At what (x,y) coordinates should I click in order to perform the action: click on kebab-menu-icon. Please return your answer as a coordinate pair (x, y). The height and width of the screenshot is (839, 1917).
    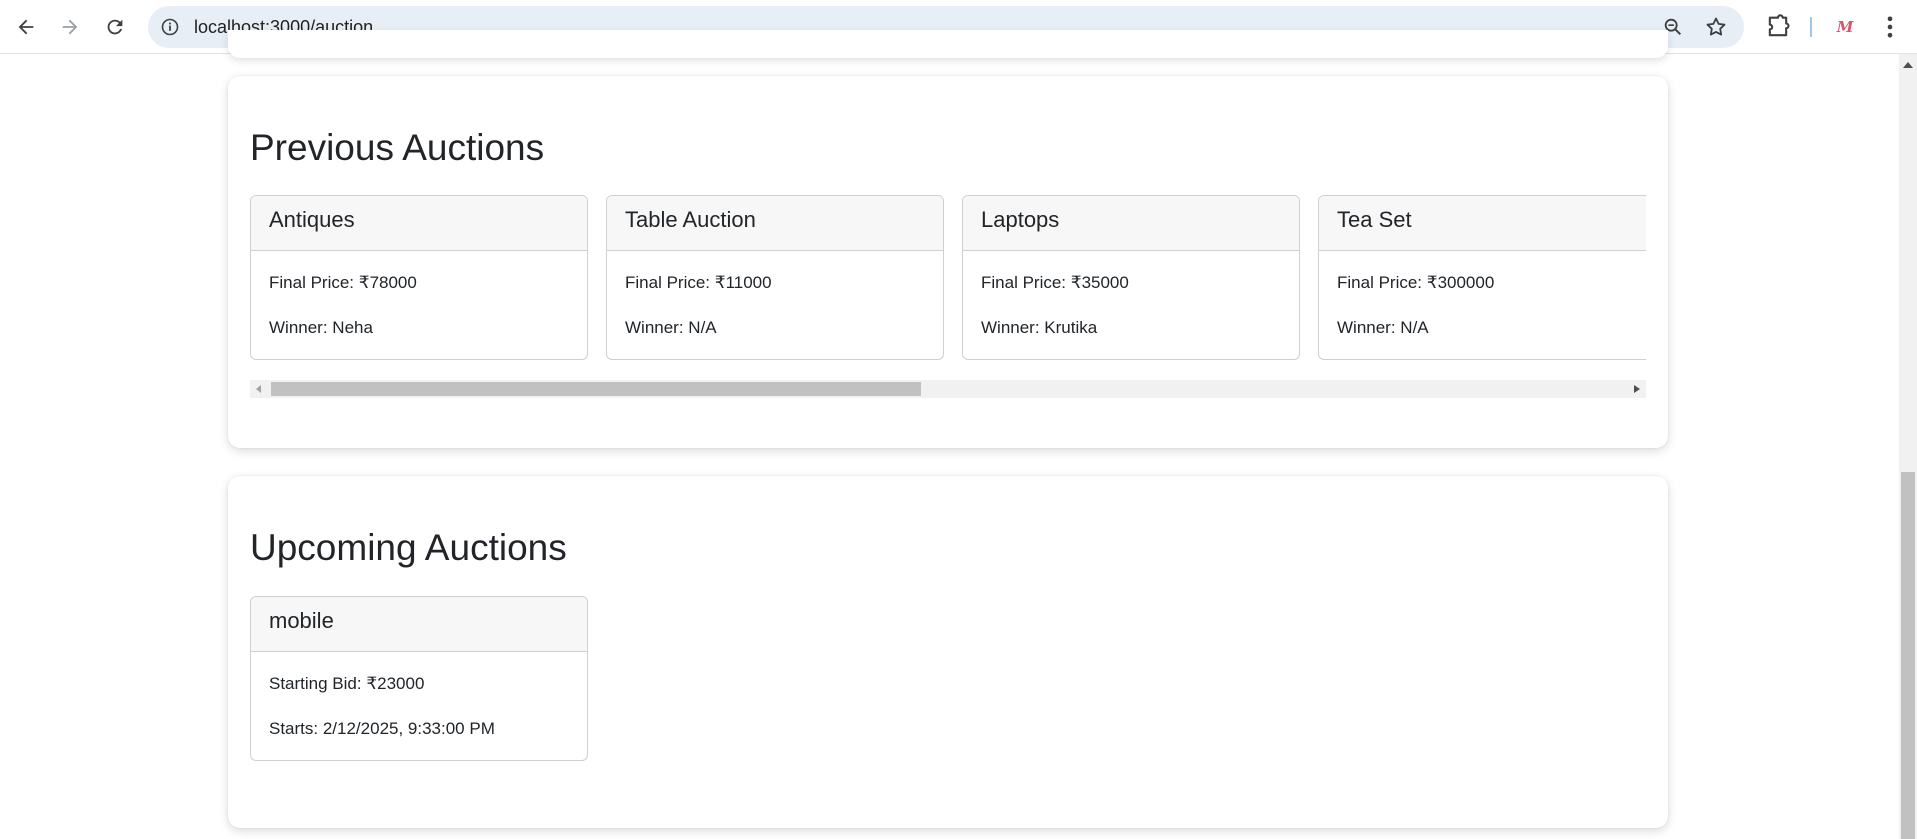
    Looking at the image, I should click on (1890, 27).